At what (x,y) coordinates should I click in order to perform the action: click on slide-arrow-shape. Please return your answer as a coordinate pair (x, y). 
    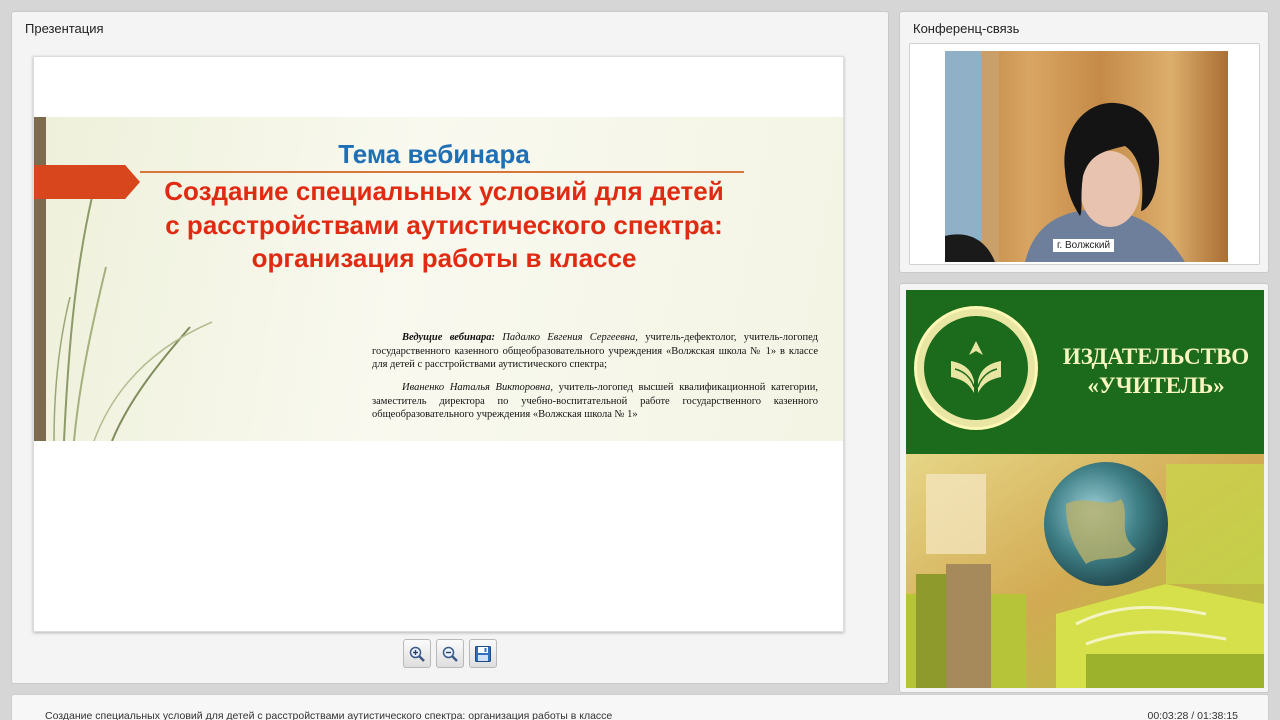
    Looking at the image, I should click on (87, 182).